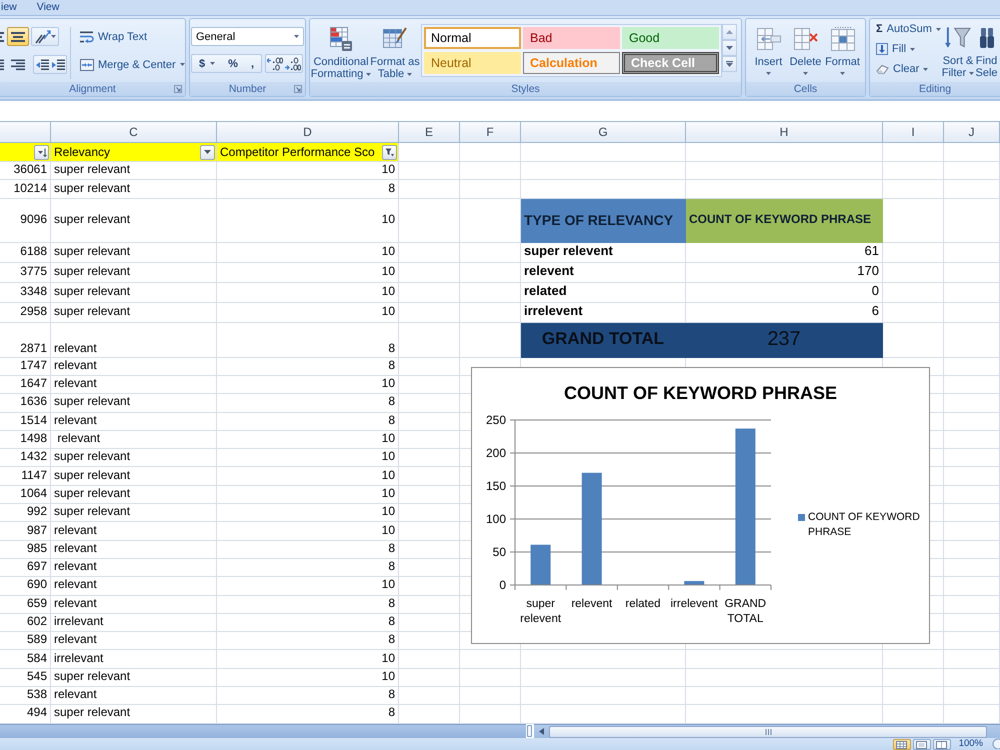 This screenshot has width=1000, height=750. I want to click on sort-filter-button: Sort & Filter, so click(958, 51).